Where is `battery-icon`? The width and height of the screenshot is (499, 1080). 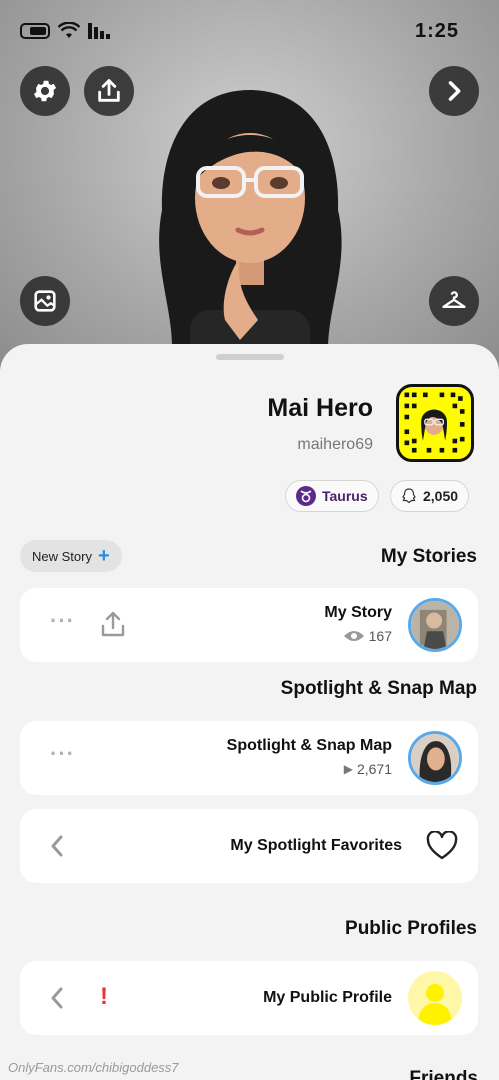 battery-icon is located at coordinates (35, 31).